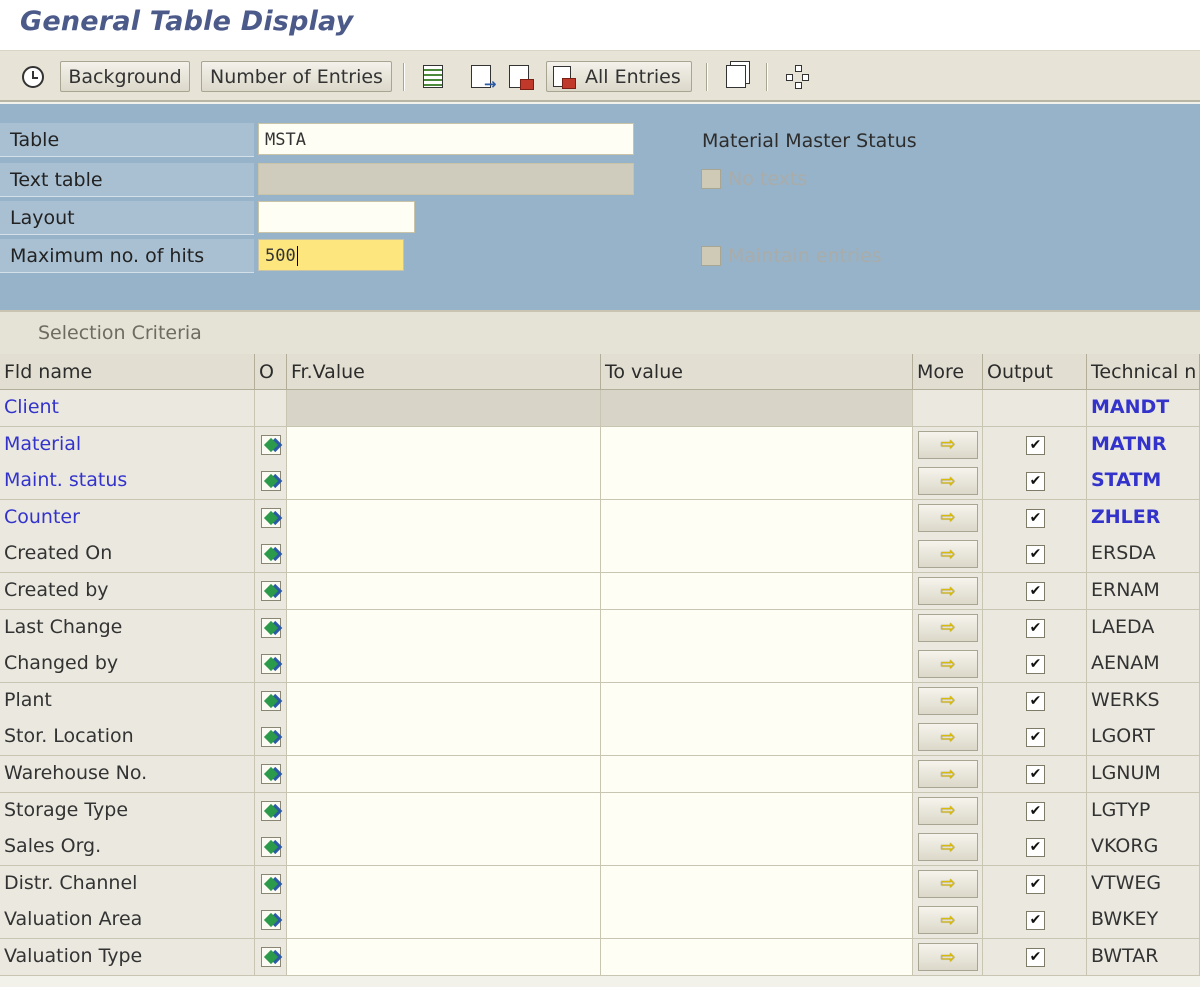 Image resolution: width=1200 pixels, height=987 pixels. Describe the element at coordinates (446, 139) in the screenshot. I see `table-field: MSTA` at that location.